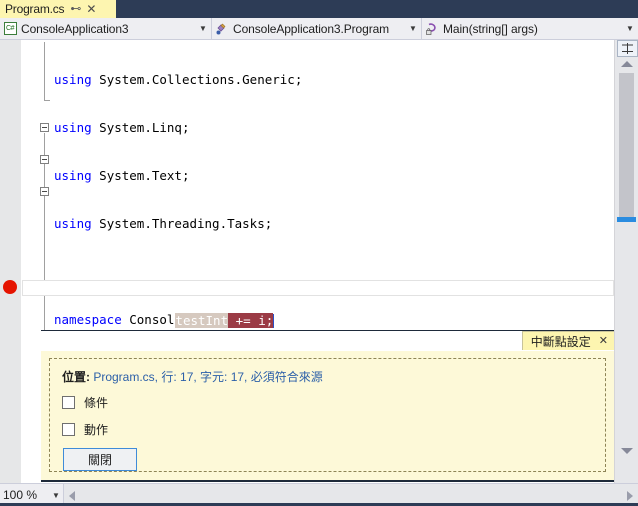  I want to click on type-dropdown: ConsoleApplication3.Program ▼, so click(317, 28).